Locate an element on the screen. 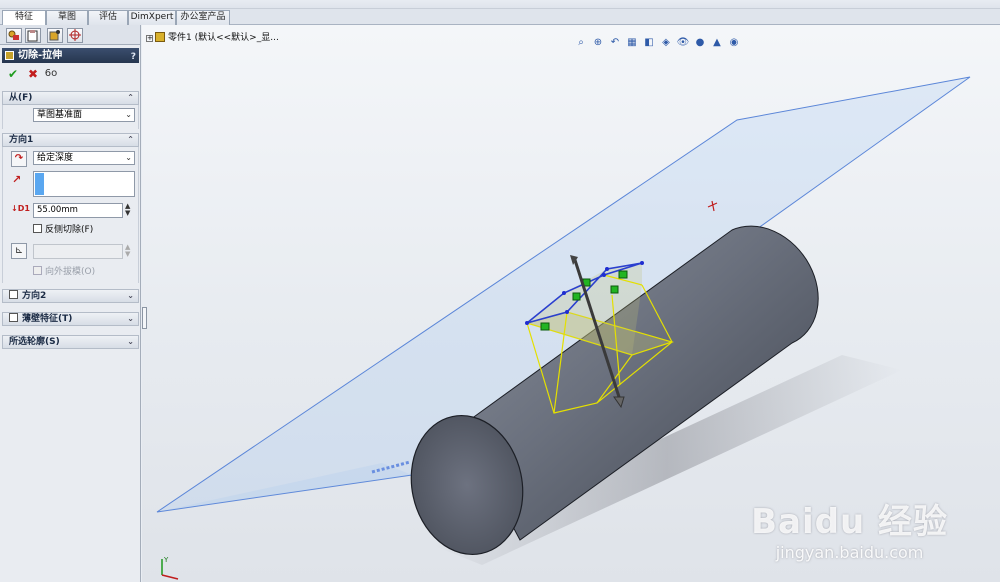  coordinate-triad: Y is located at coordinates (170, 568).